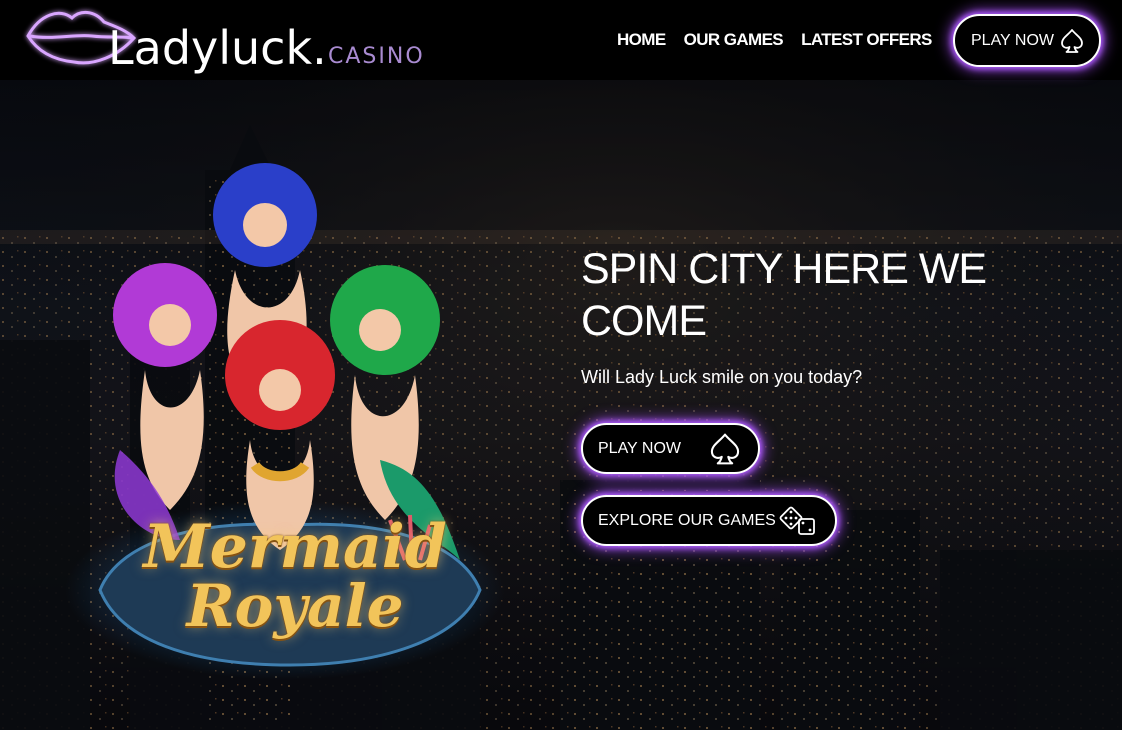  I want to click on hero-title: SPIN CITY HERE WE COME, so click(784, 295).